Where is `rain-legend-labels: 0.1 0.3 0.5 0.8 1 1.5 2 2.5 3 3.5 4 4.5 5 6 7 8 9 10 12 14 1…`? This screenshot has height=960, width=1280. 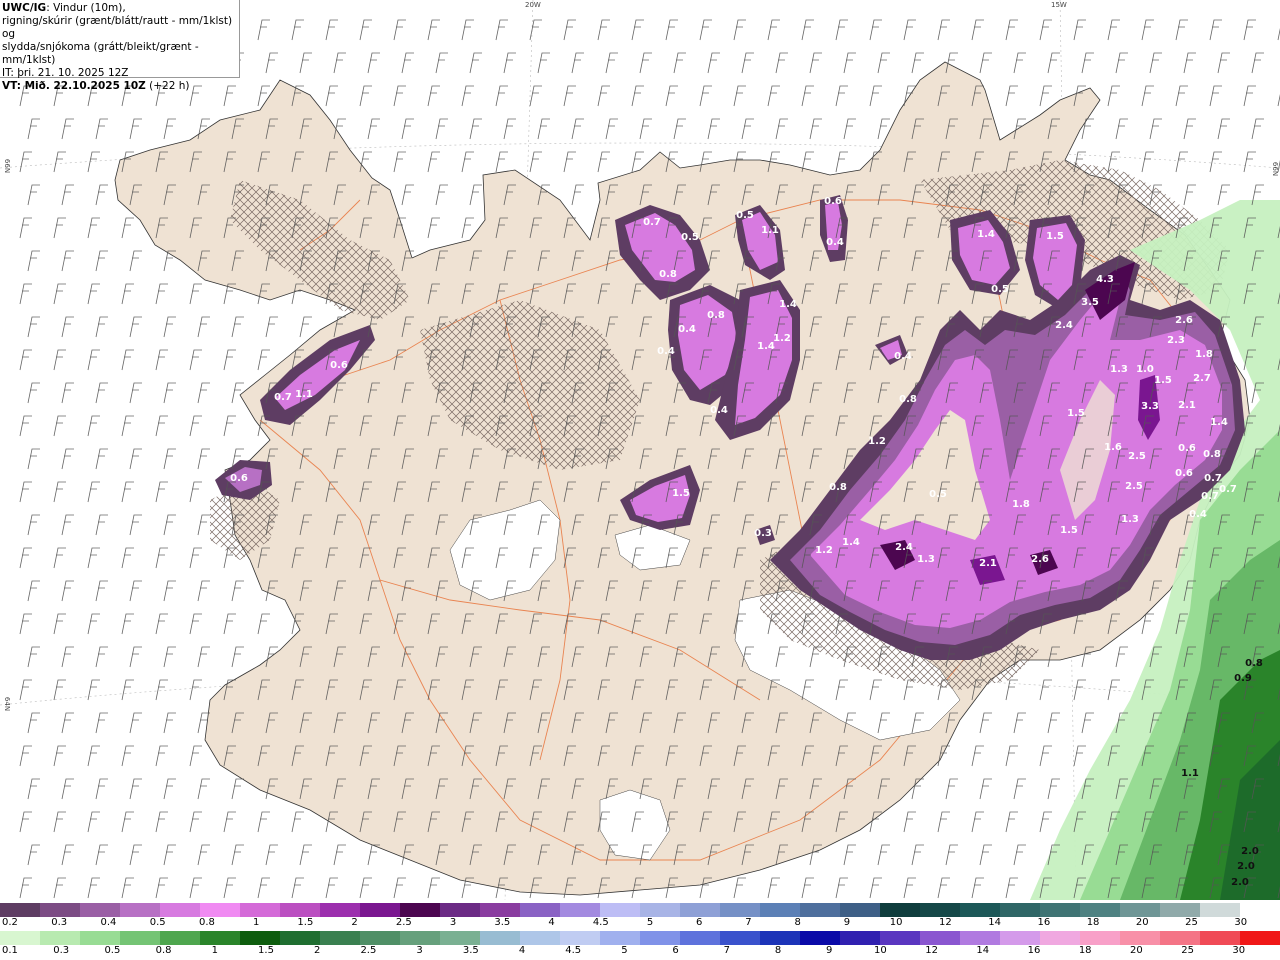 rain-legend-labels: 0.1 0.3 0.5 0.8 1 1.5 2 2.5 3 3.5 4 4.5 5 6 7 8 9 10 12 14 1… is located at coordinates (640, 952).